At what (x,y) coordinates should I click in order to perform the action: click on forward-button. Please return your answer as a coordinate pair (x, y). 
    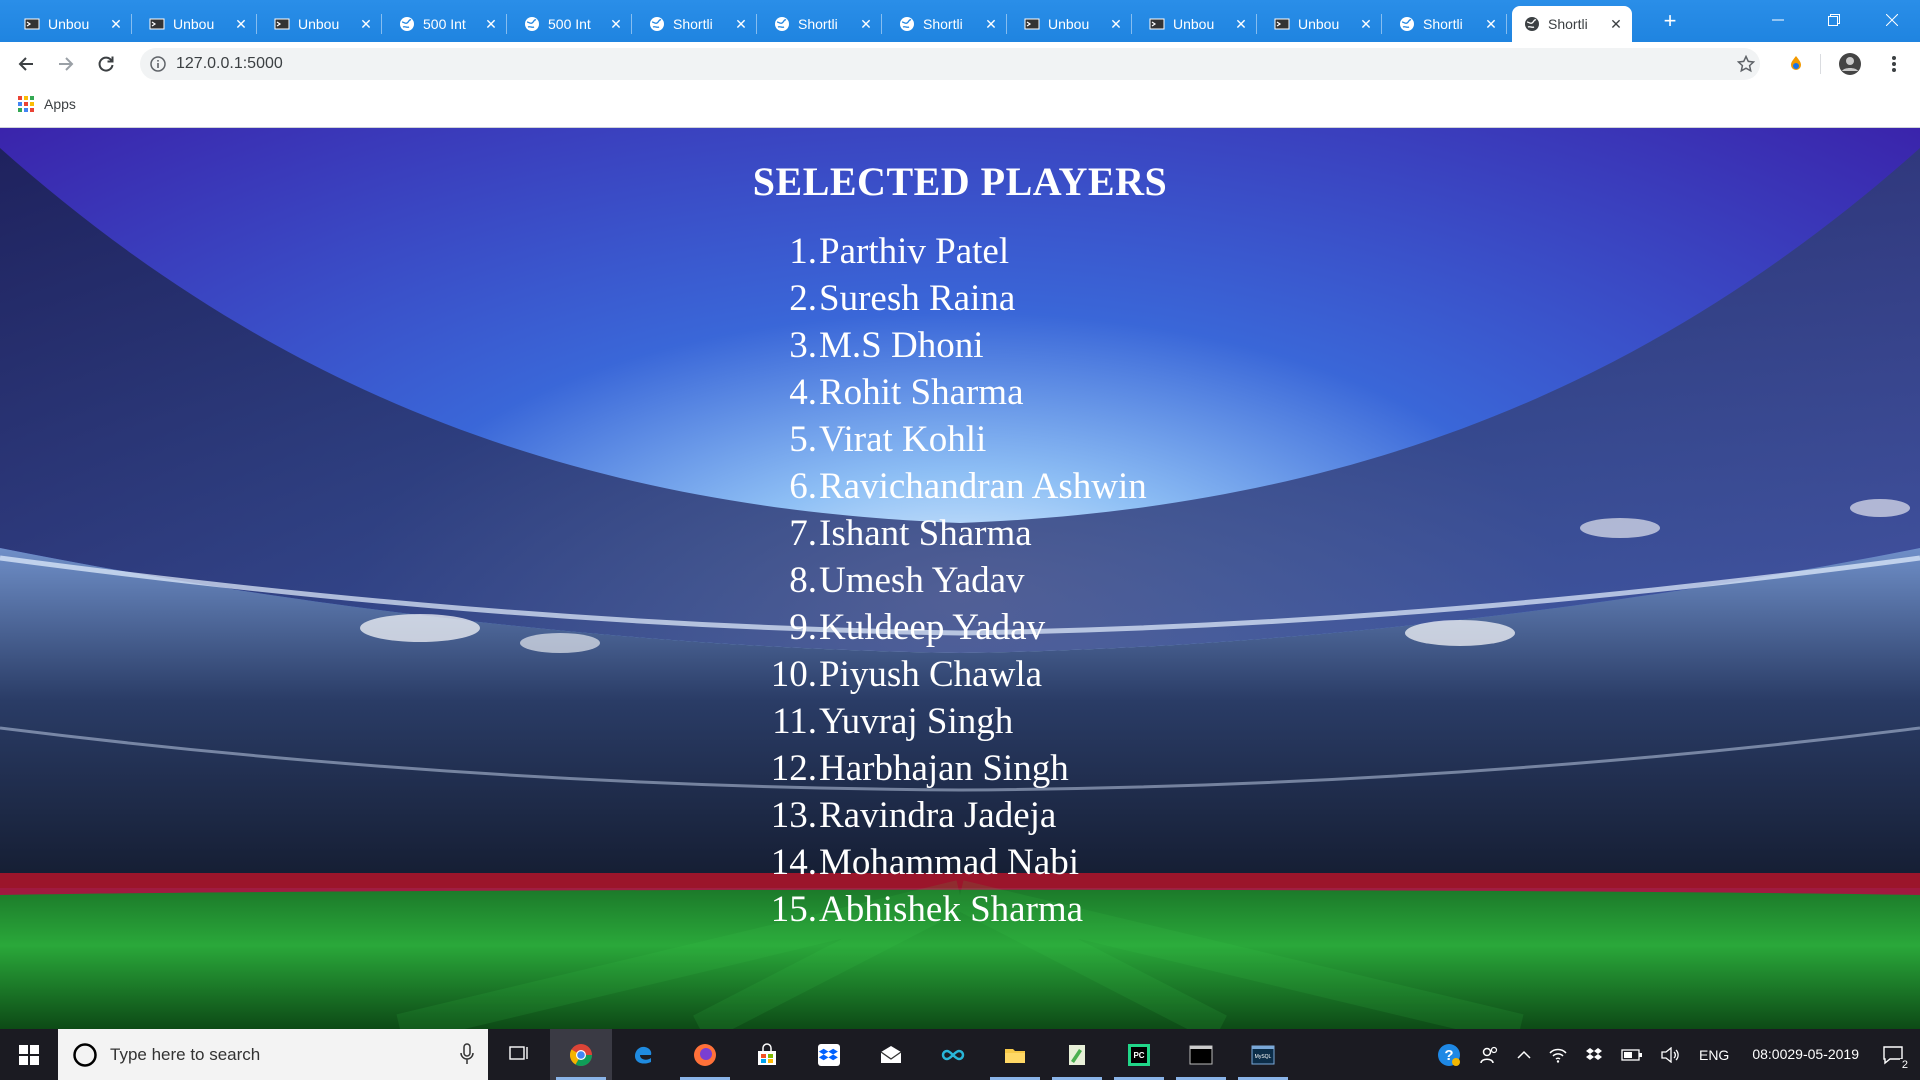
    Looking at the image, I should click on (66, 64).